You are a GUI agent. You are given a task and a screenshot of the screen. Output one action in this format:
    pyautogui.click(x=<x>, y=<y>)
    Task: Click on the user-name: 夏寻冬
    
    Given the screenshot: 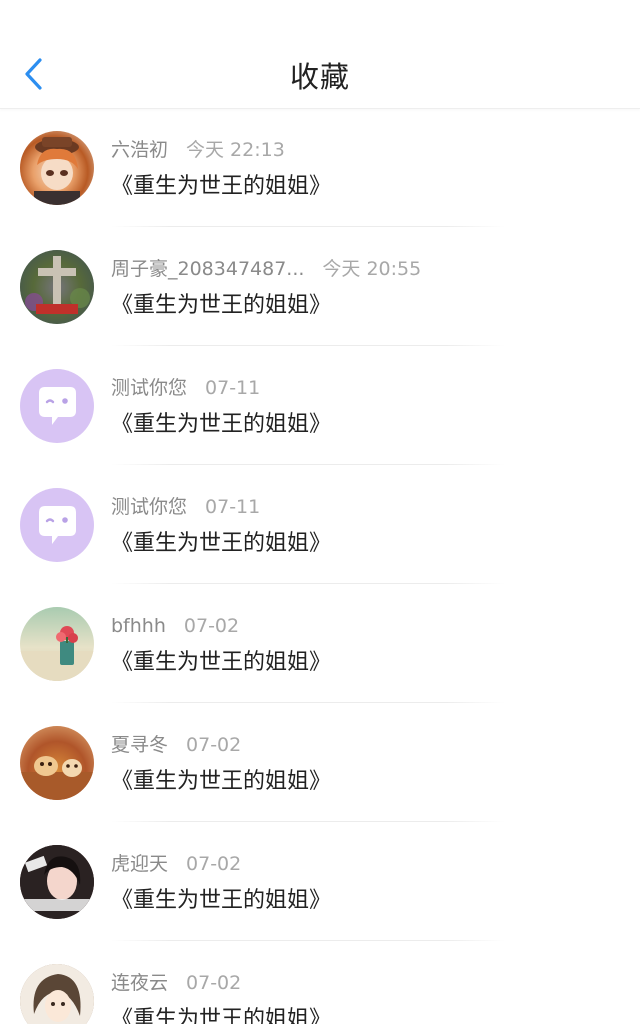 What is the action you would take?
    pyautogui.click(x=139, y=745)
    